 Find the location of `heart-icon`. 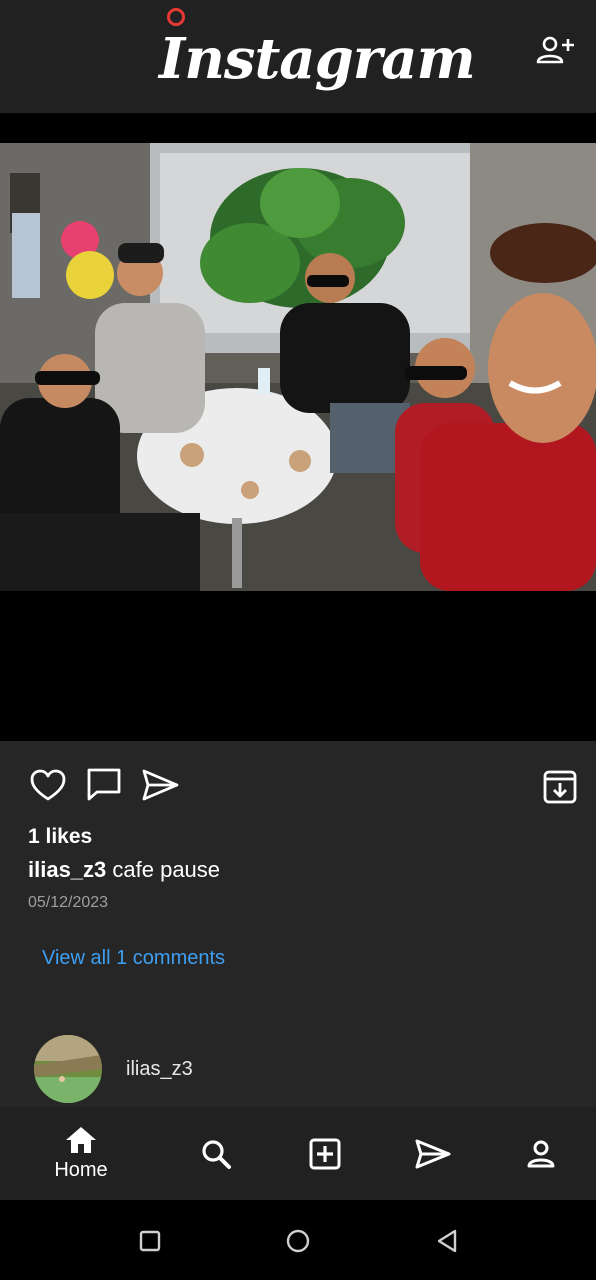

heart-icon is located at coordinates (48, 785).